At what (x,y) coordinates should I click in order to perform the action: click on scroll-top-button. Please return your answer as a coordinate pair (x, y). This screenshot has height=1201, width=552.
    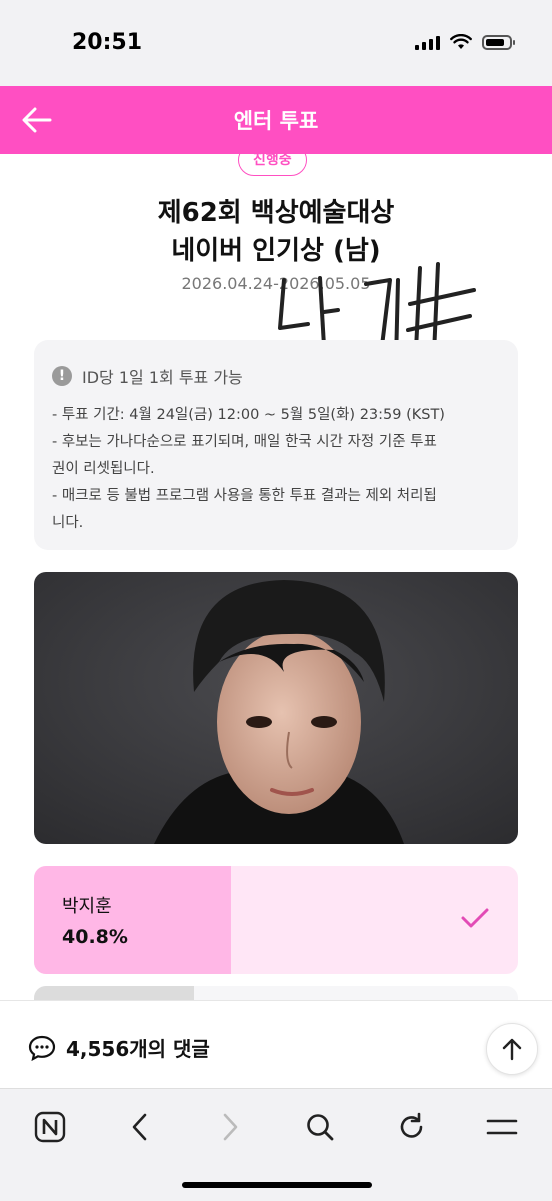
    Looking at the image, I should click on (512, 1049).